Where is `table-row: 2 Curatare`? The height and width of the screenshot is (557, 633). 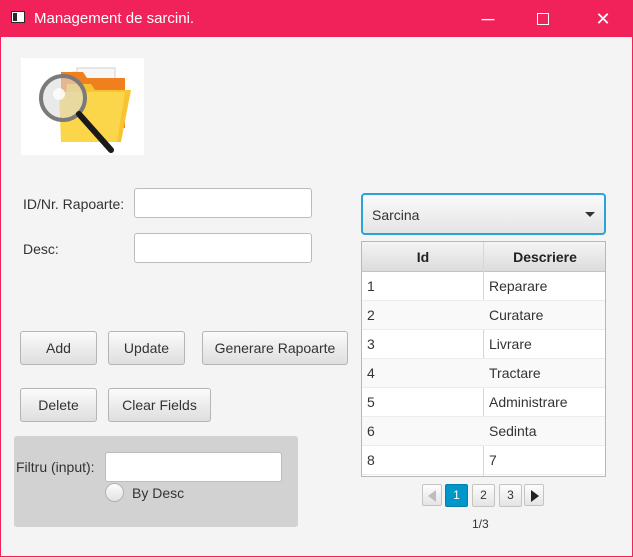 table-row: 2 Curatare is located at coordinates (483, 315).